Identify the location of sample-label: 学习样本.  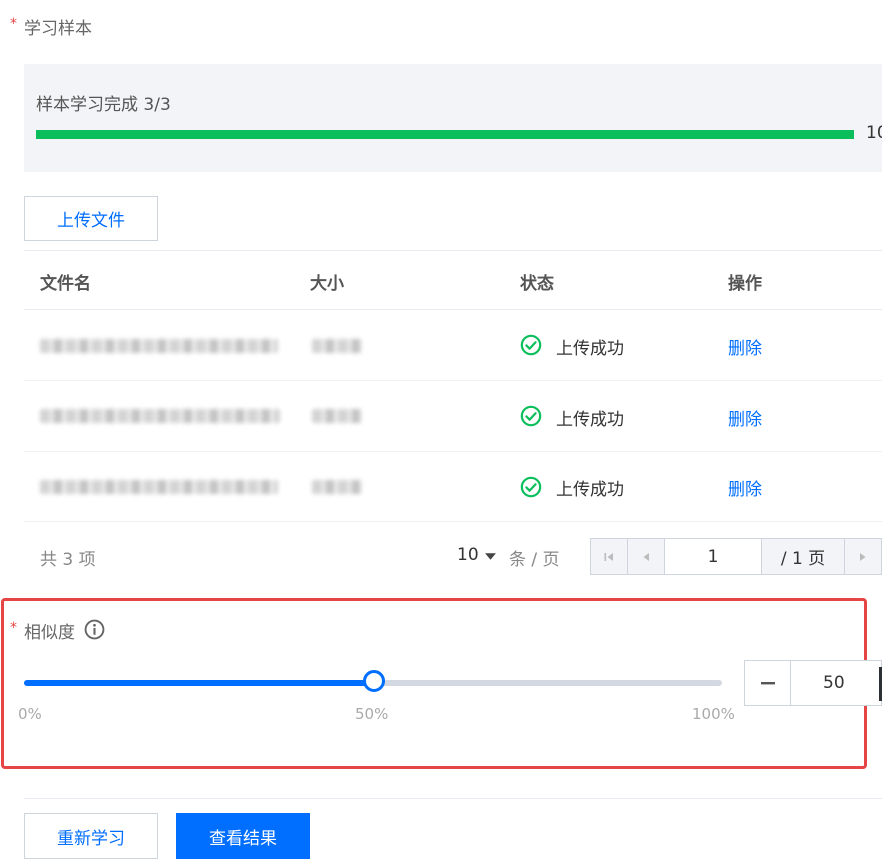
(58, 29).